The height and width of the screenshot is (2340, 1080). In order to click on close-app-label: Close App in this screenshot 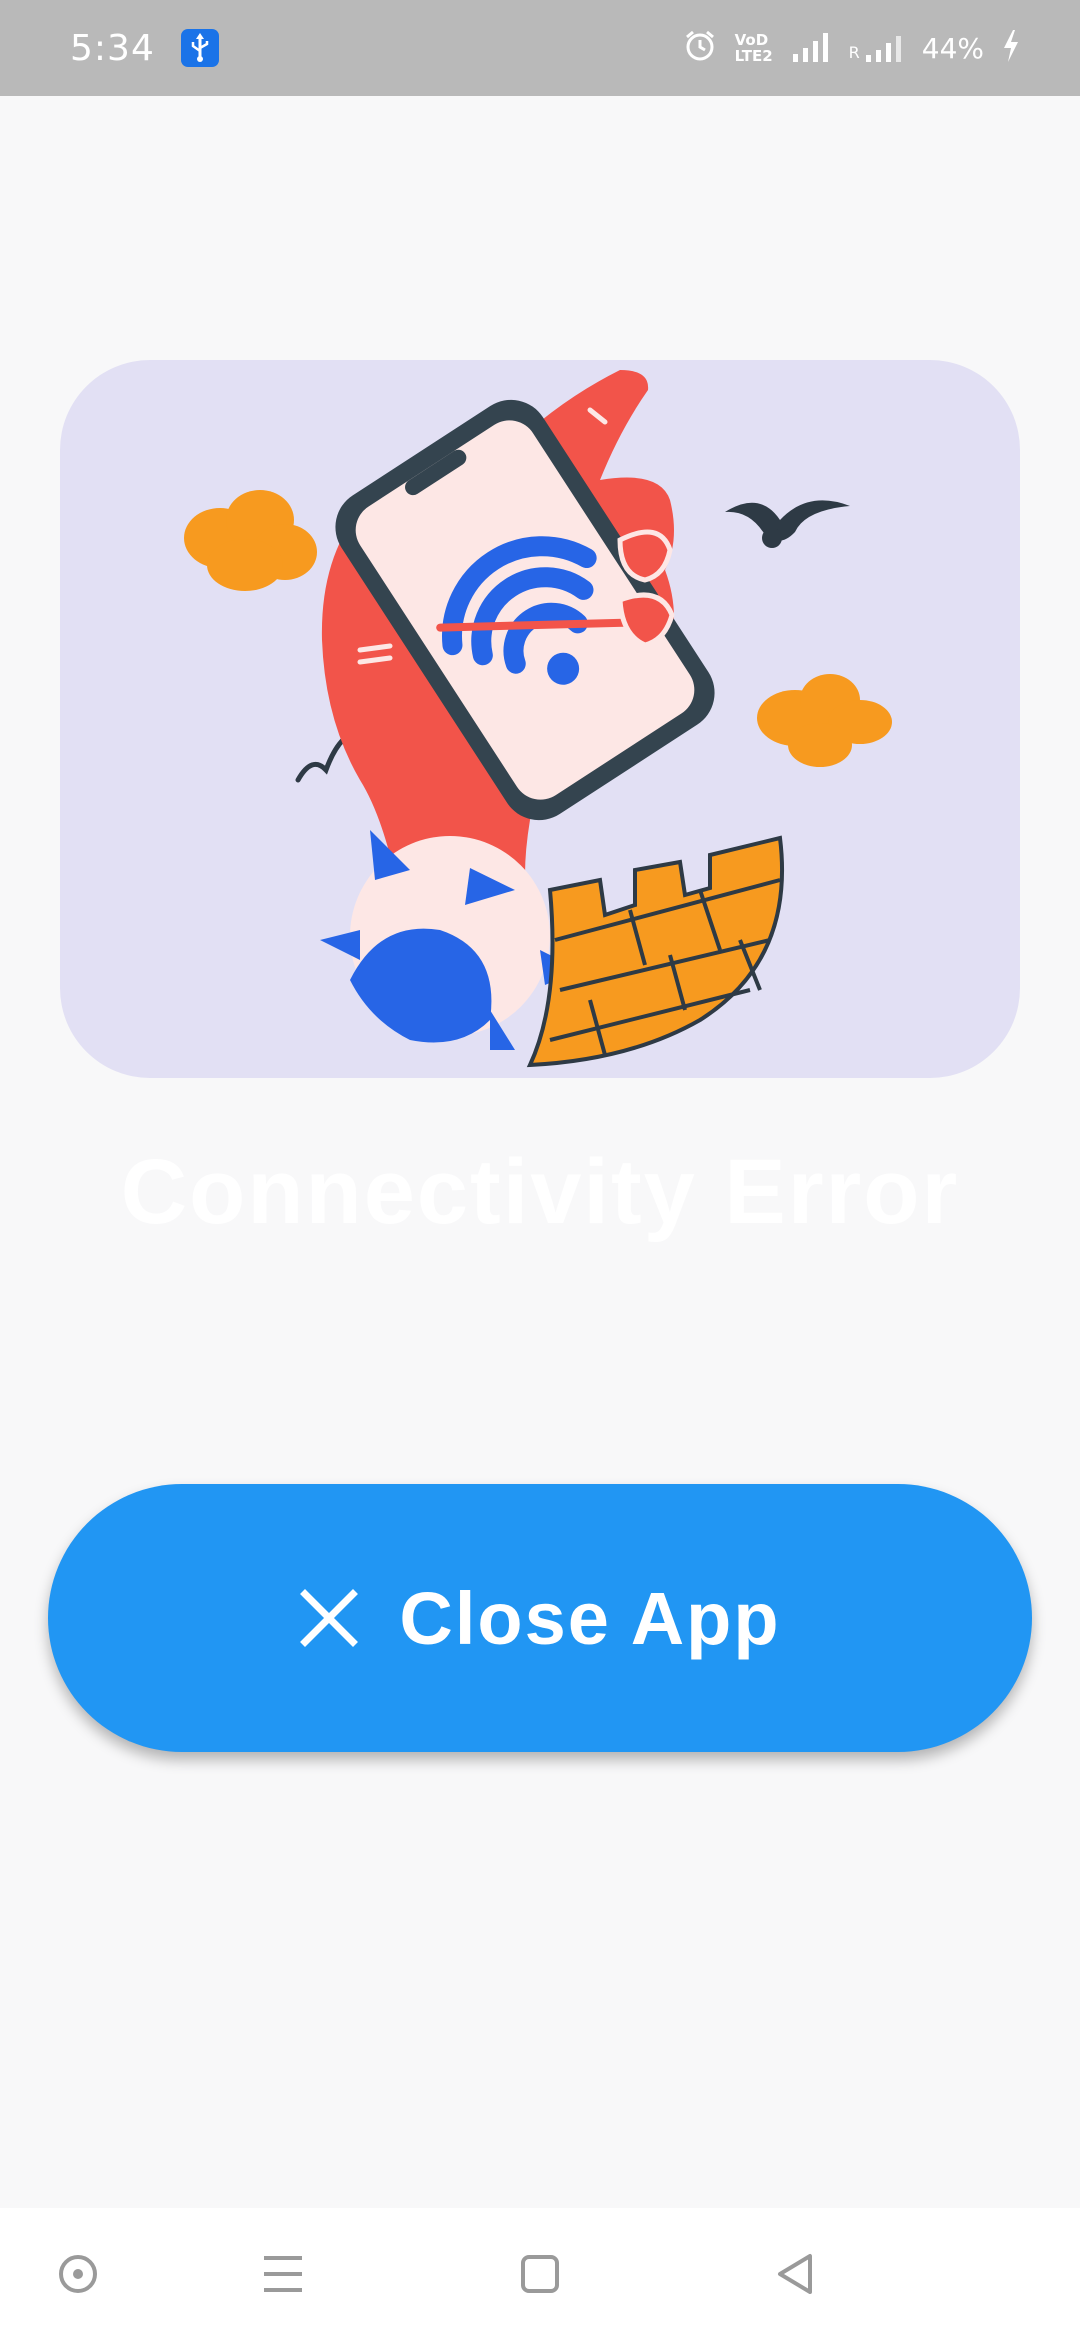, I will do `click(590, 1618)`.